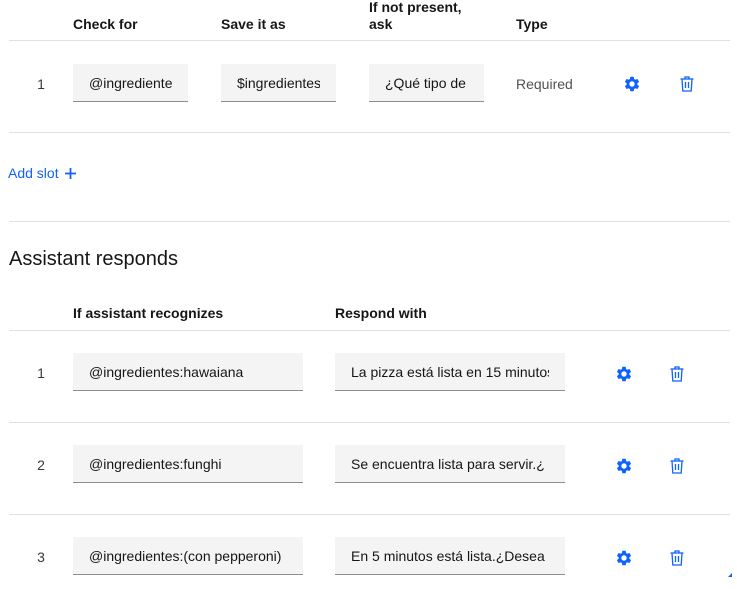 The width and height of the screenshot is (737, 589). Describe the element at coordinates (253, 24) in the screenshot. I see `header-save-as: Save it as` at that location.